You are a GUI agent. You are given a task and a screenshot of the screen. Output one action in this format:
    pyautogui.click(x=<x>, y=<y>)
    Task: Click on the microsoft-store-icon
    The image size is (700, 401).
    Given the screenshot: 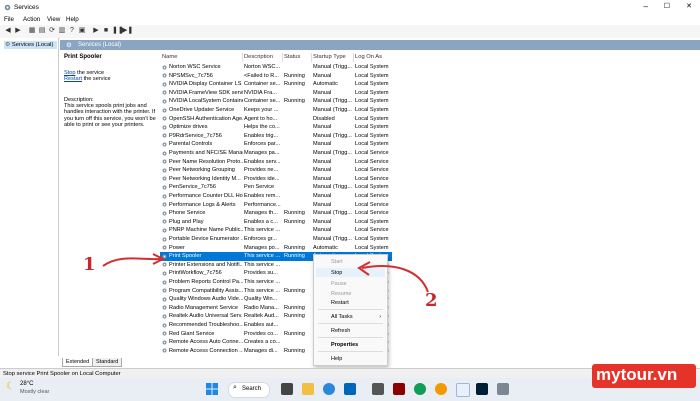 What is the action you would take?
    pyautogui.click(x=350, y=389)
    